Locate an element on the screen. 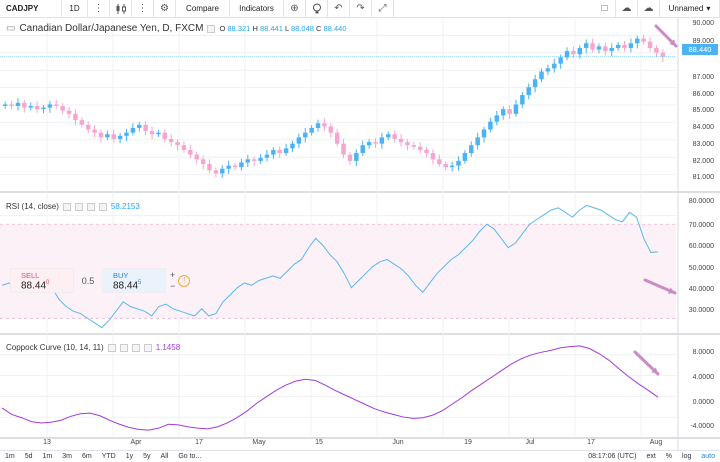  warning-icon: ! is located at coordinates (184, 280).